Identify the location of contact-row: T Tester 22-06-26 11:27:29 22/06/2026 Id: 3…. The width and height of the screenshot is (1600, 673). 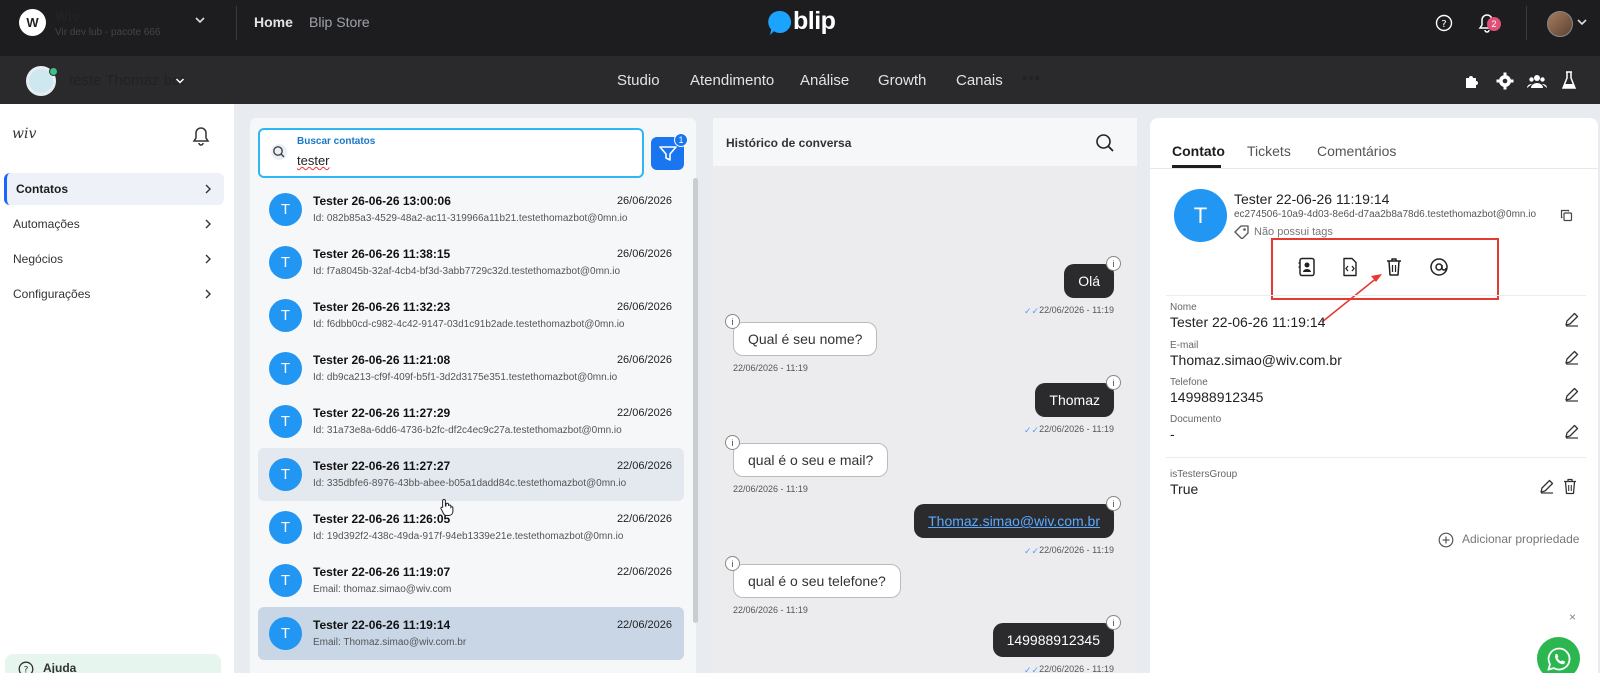
(471, 421).